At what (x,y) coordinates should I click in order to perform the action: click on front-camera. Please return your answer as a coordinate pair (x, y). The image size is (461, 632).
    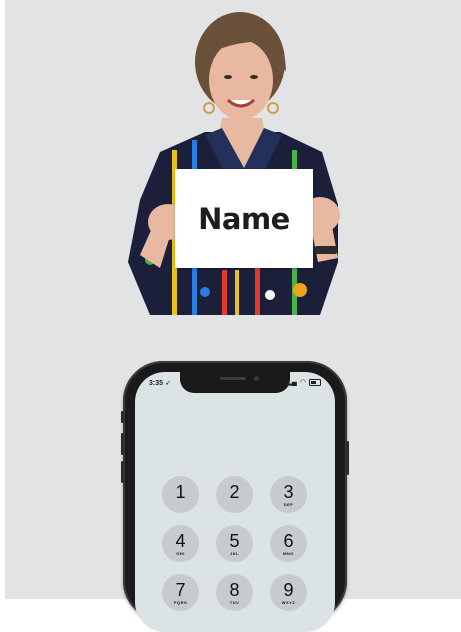
    Looking at the image, I should click on (256, 378).